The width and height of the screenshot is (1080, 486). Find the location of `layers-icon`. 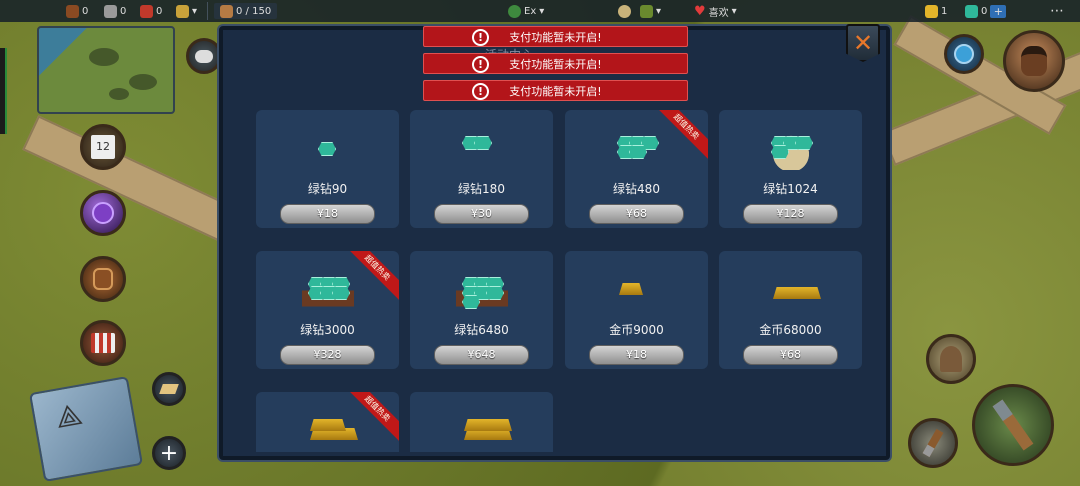

layers-icon is located at coordinates (169, 389).